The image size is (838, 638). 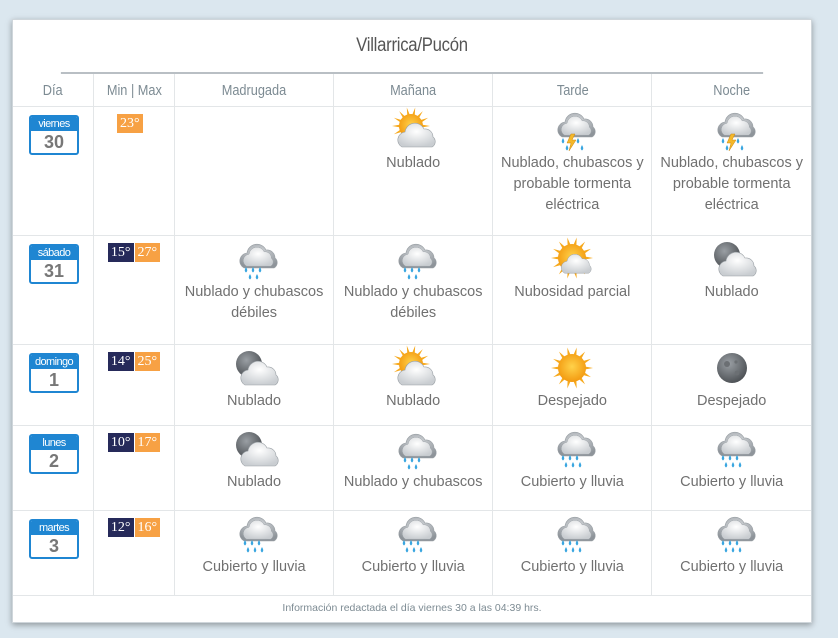 I want to click on sun-icon, so click(x=572, y=368).